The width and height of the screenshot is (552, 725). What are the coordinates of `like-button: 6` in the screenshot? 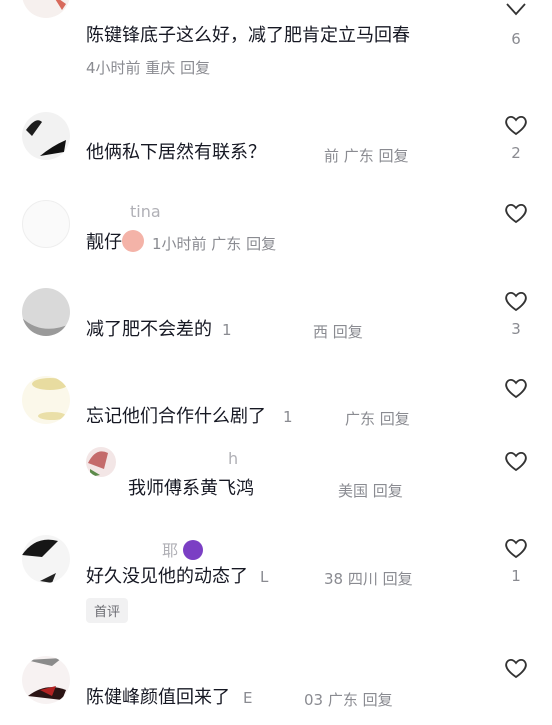 It's located at (516, 24).